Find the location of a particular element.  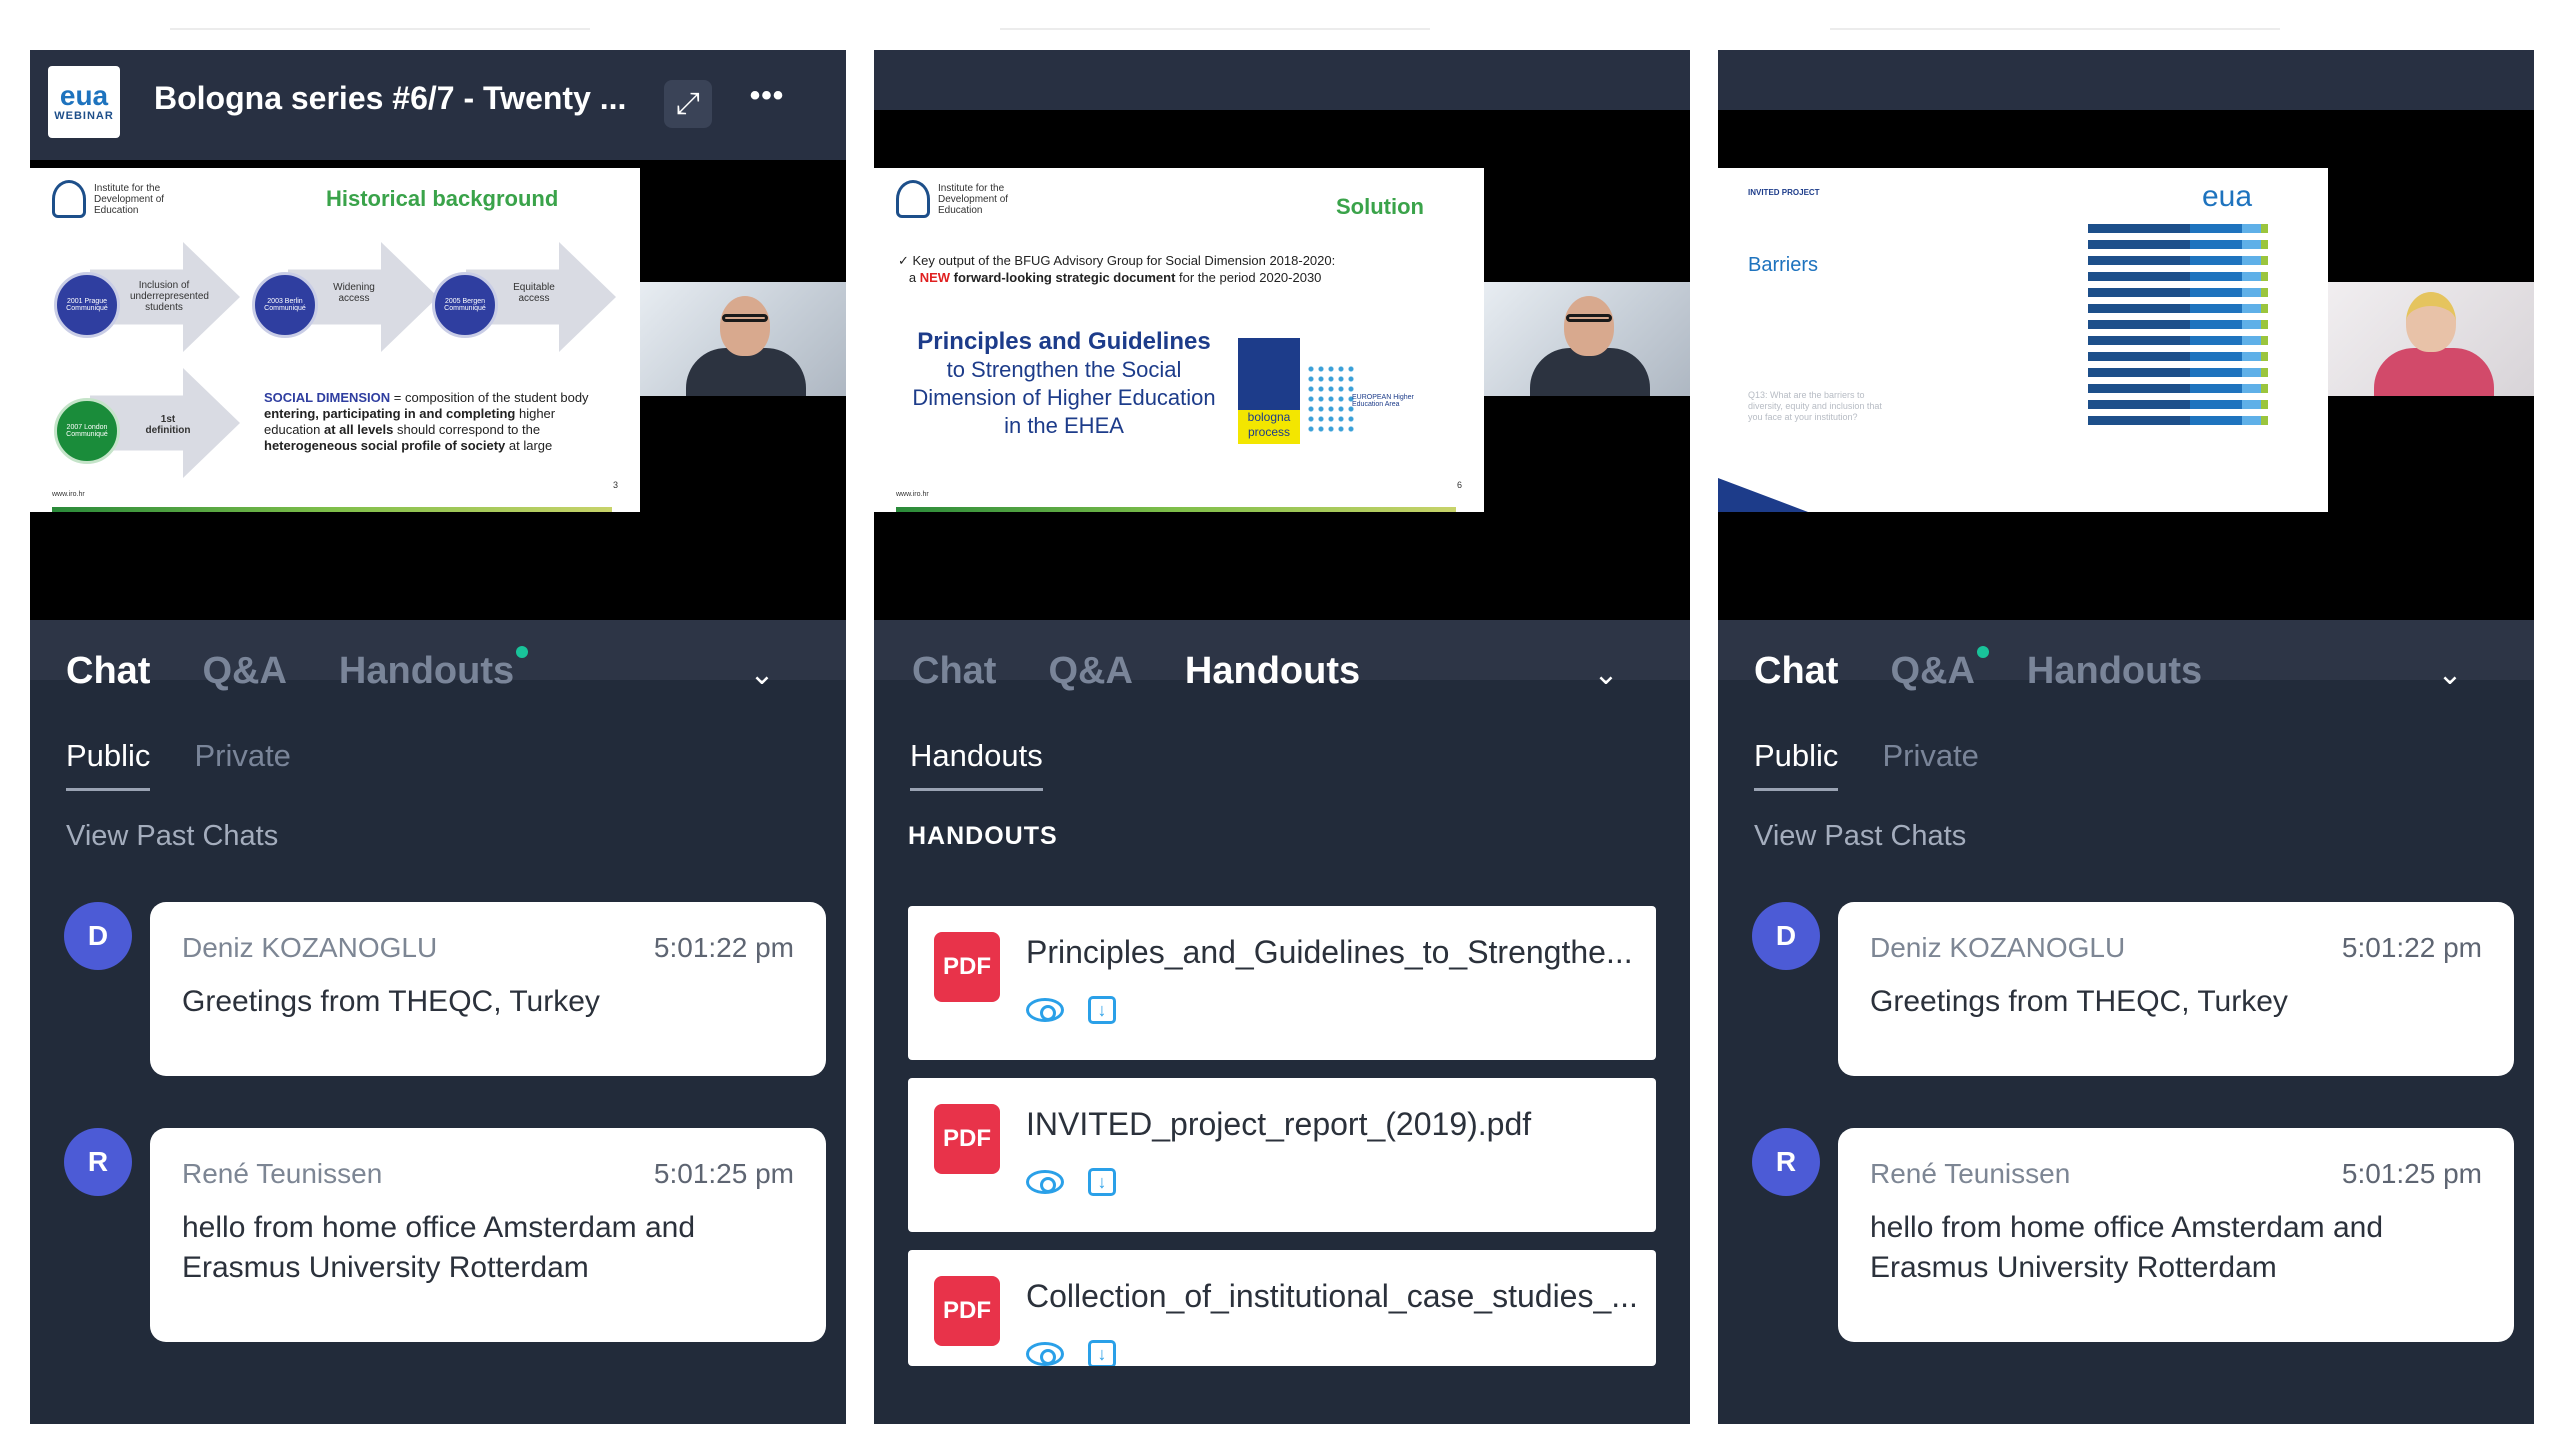

avatar: D is located at coordinates (98, 936).